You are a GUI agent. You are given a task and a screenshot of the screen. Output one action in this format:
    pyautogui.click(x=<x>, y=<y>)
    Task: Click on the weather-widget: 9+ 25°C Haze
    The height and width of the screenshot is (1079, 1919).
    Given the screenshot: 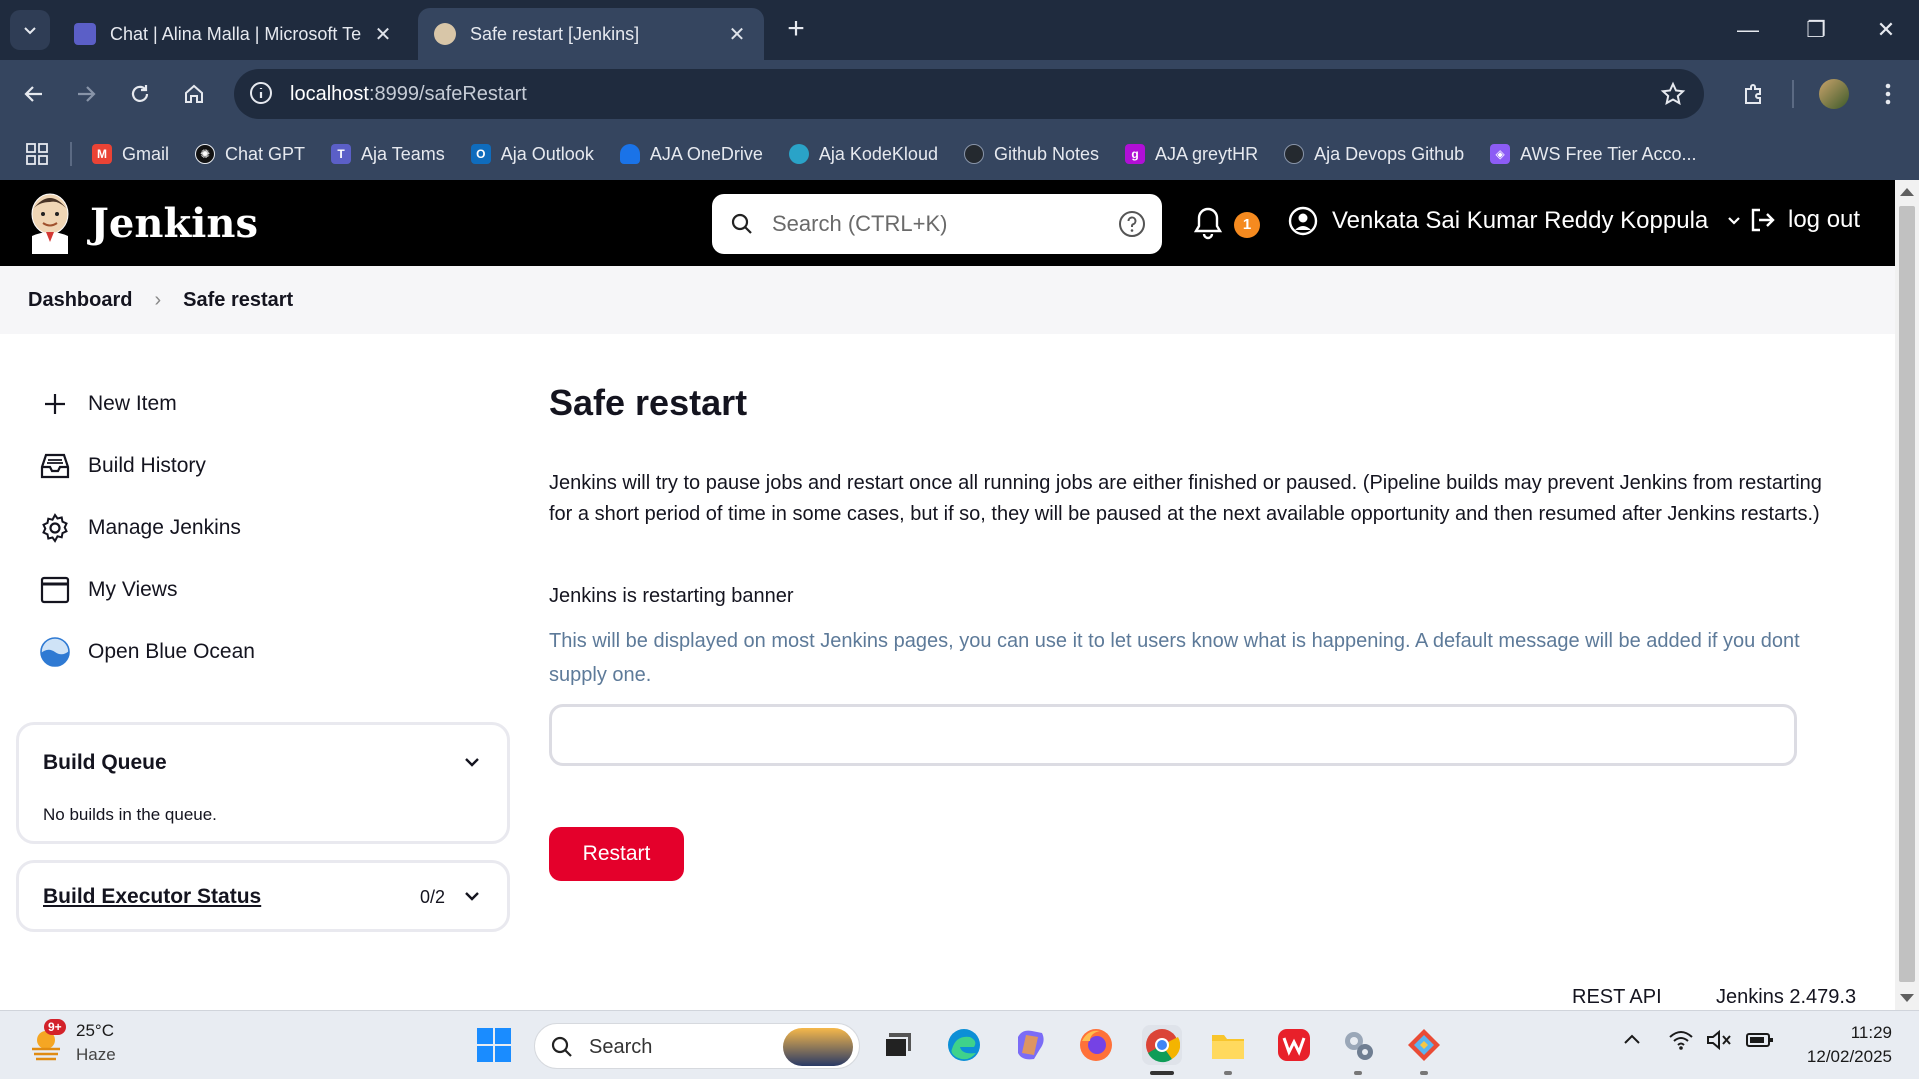 What is the action you would take?
    pyautogui.click(x=72, y=1043)
    